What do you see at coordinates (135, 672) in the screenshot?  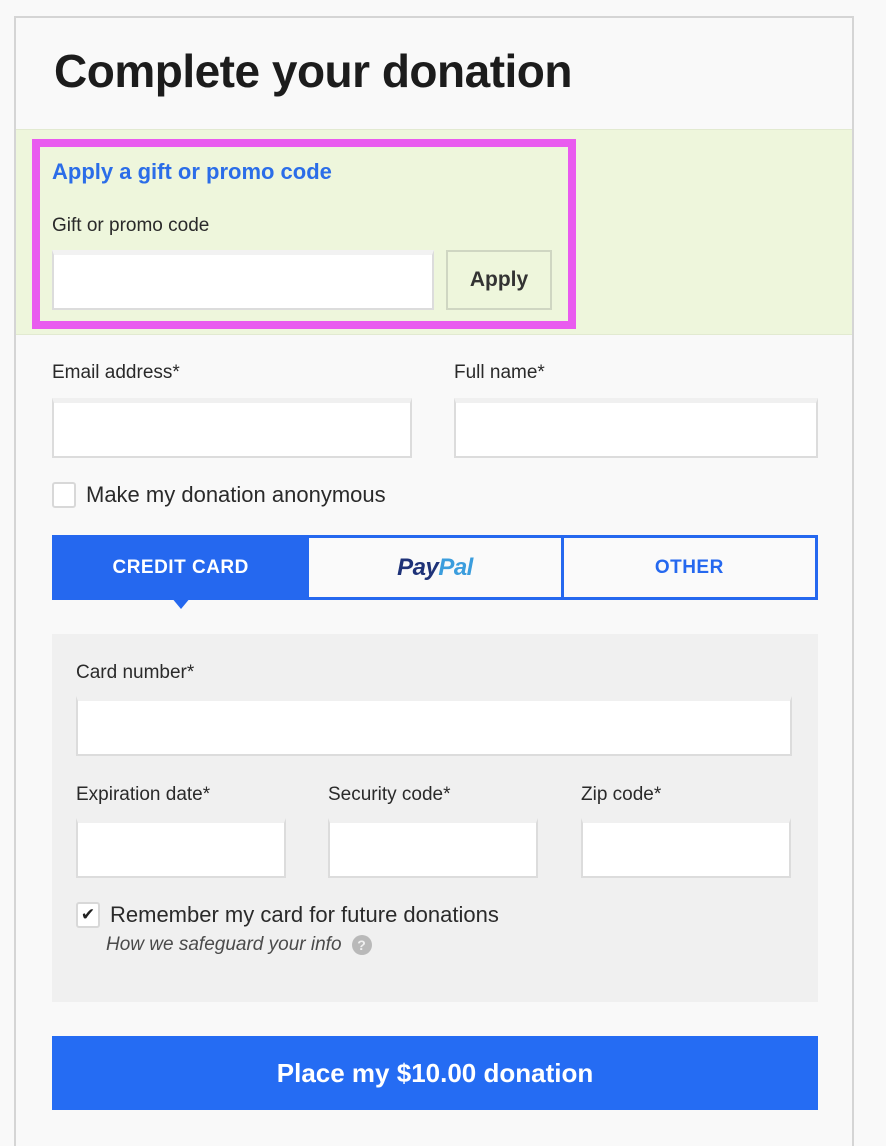 I see `card-number-label: Card number*` at bounding box center [135, 672].